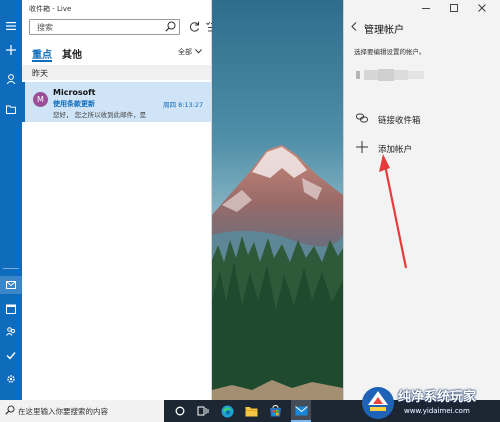  What do you see at coordinates (426, 9) in the screenshot?
I see `minimize-icon` at bounding box center [426, 9].